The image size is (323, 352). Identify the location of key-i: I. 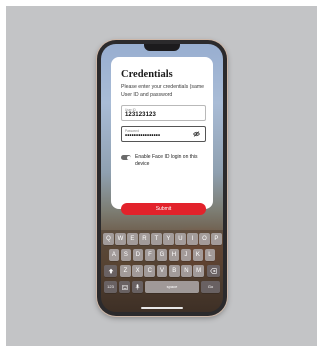
(192, 239).